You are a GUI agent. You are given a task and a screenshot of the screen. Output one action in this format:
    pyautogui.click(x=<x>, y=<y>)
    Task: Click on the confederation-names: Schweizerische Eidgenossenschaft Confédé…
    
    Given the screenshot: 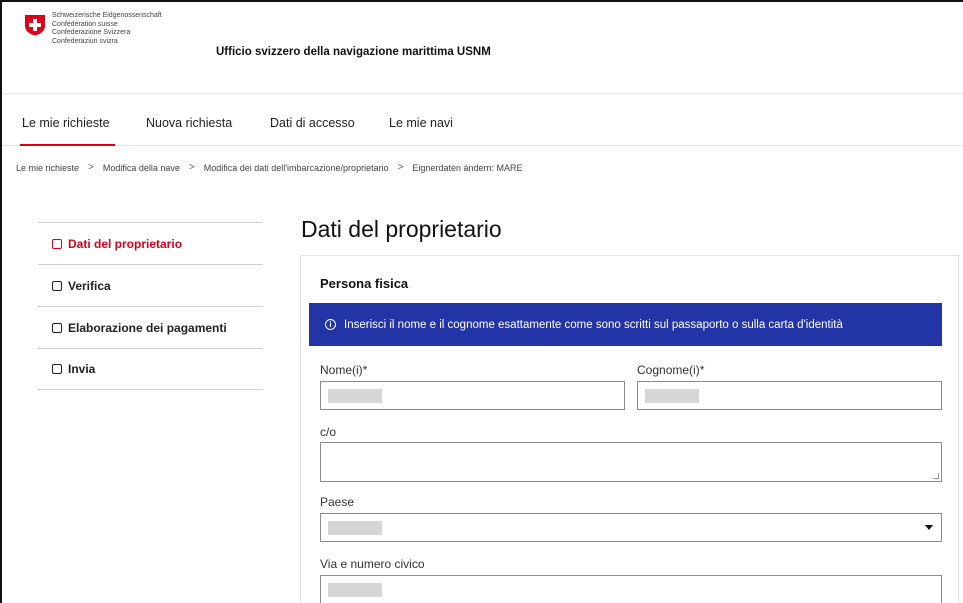 What is the action you would take?
    pyautogui.click(x=107, y=29)
    